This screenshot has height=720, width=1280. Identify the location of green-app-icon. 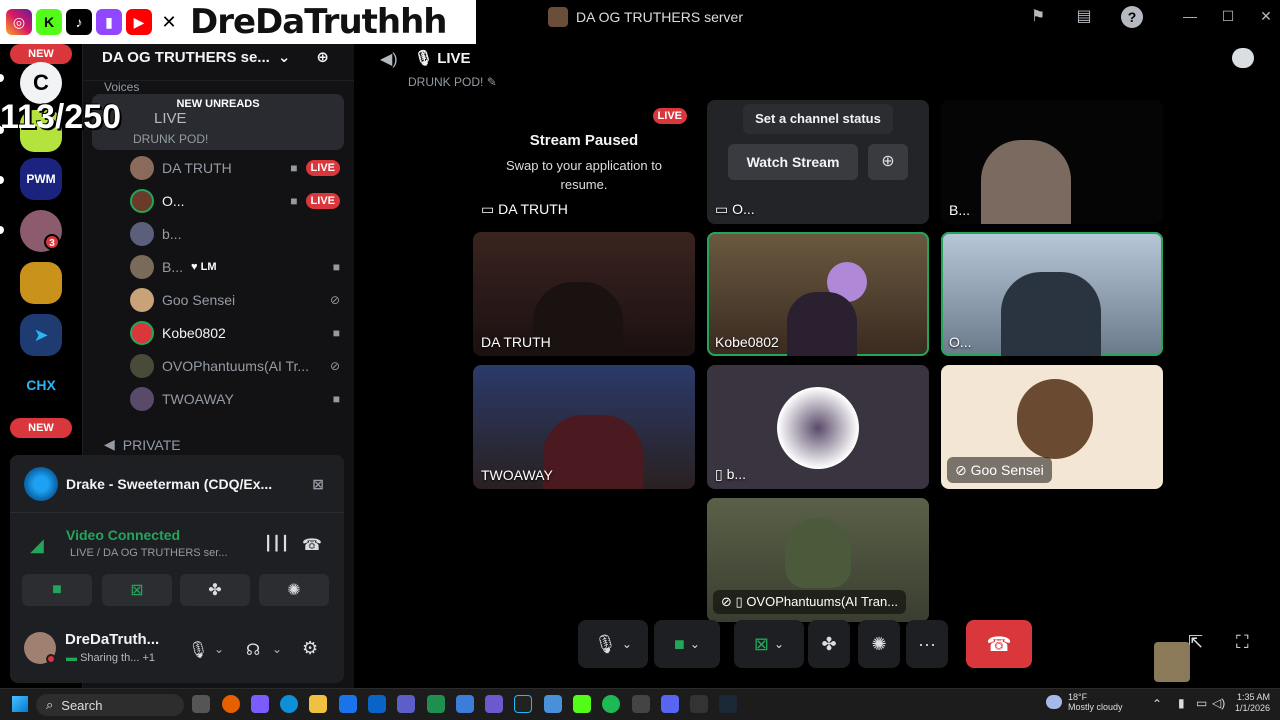
(436, 704).